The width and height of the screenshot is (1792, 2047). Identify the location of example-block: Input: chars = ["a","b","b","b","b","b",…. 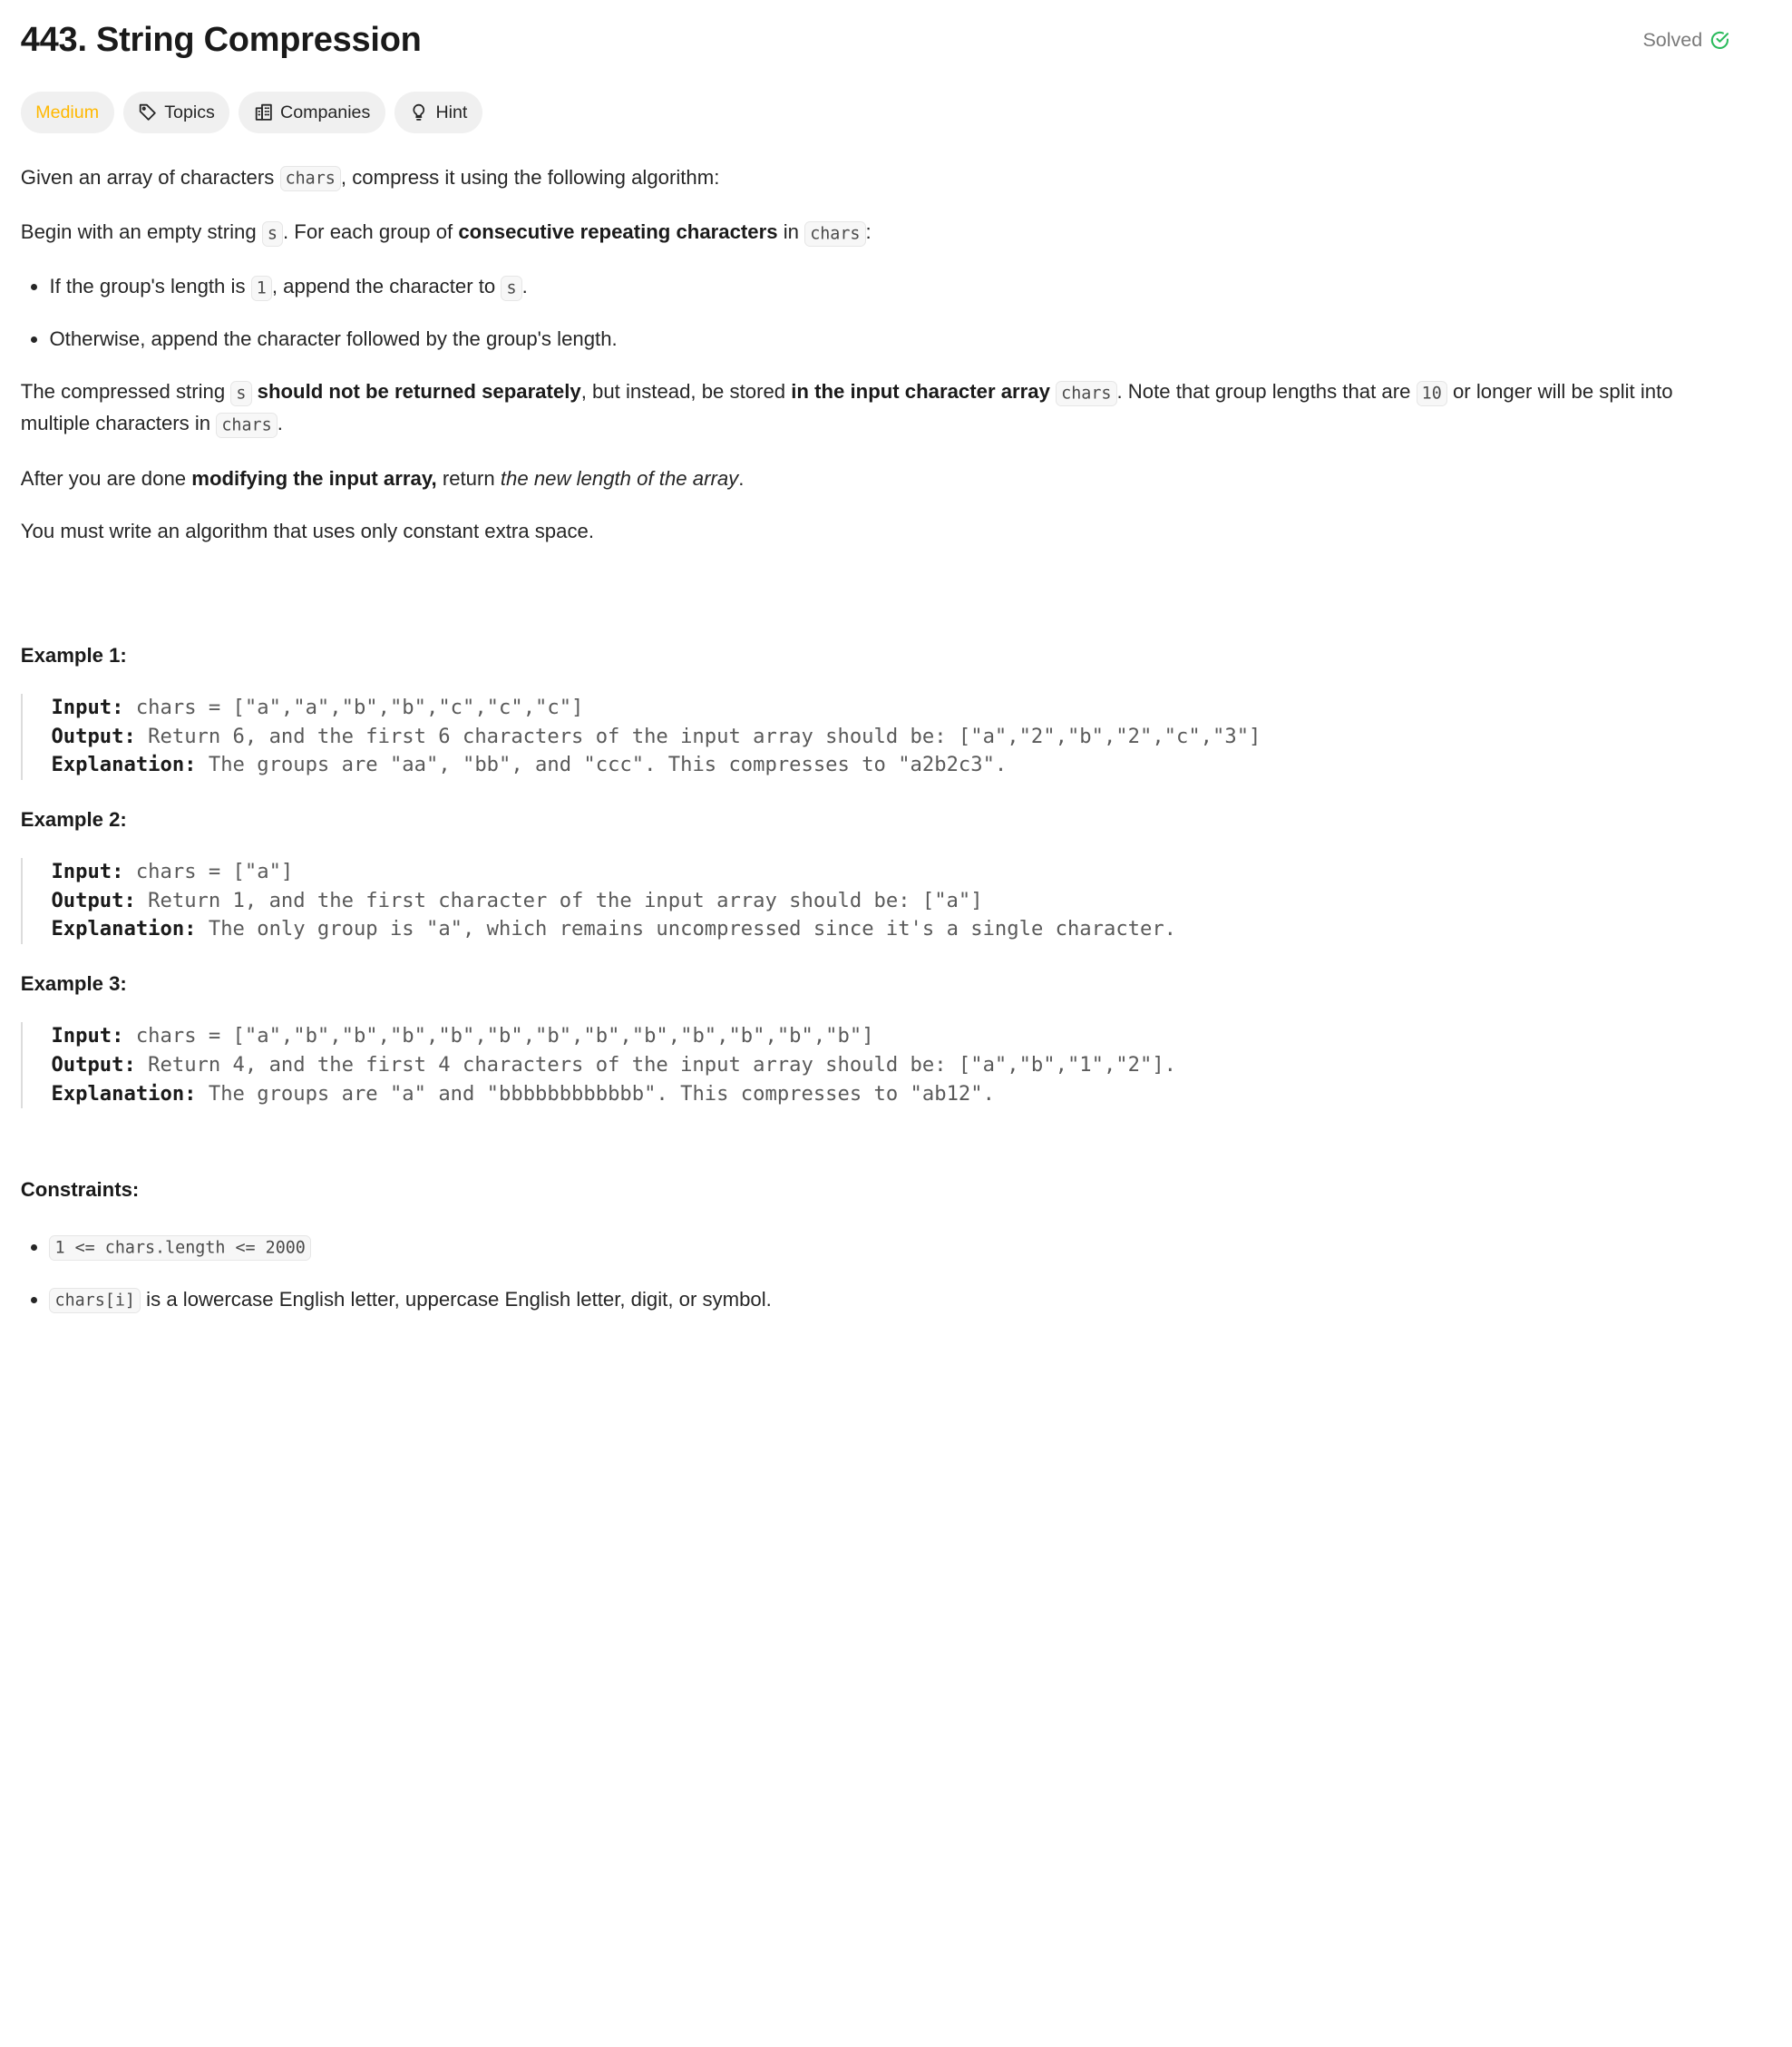
(875, 1065).